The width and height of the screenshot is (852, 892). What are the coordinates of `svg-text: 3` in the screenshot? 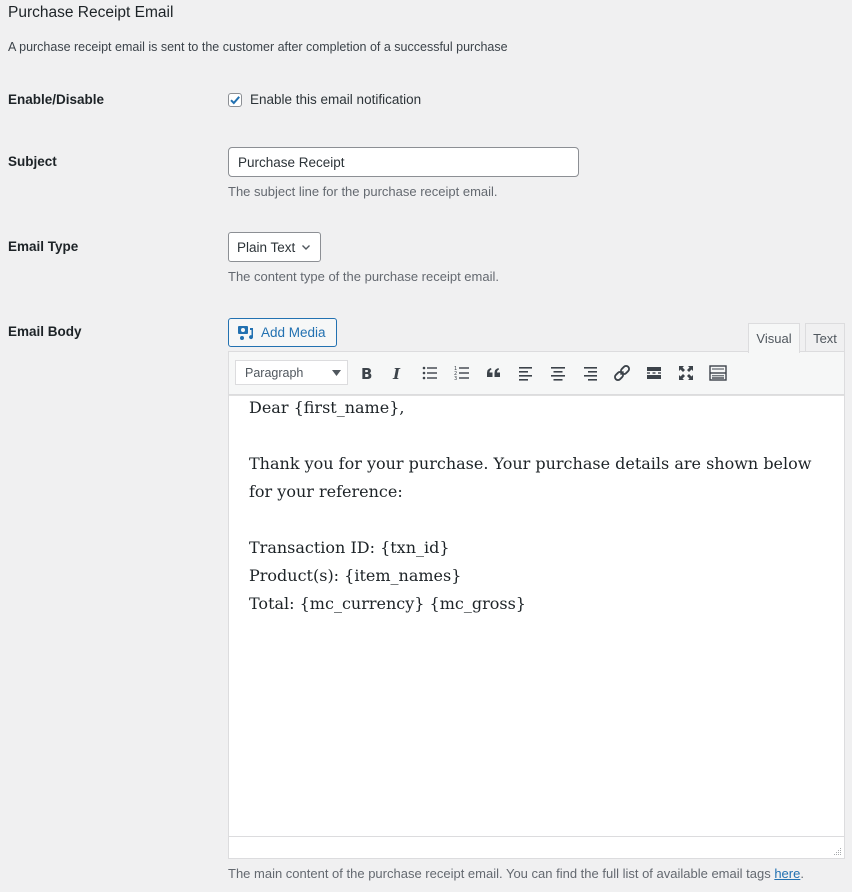 It's located at (455, 379).